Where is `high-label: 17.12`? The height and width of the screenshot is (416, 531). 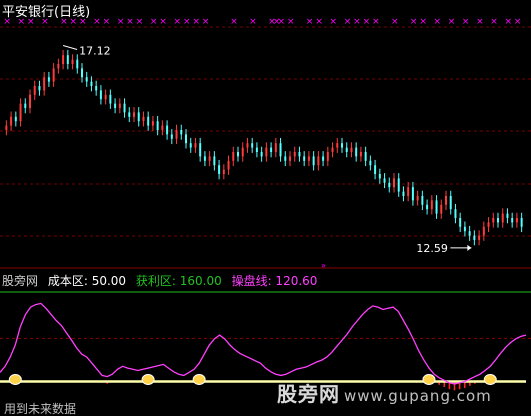 high-label: 17.12 is located at coordinates (95, 51).